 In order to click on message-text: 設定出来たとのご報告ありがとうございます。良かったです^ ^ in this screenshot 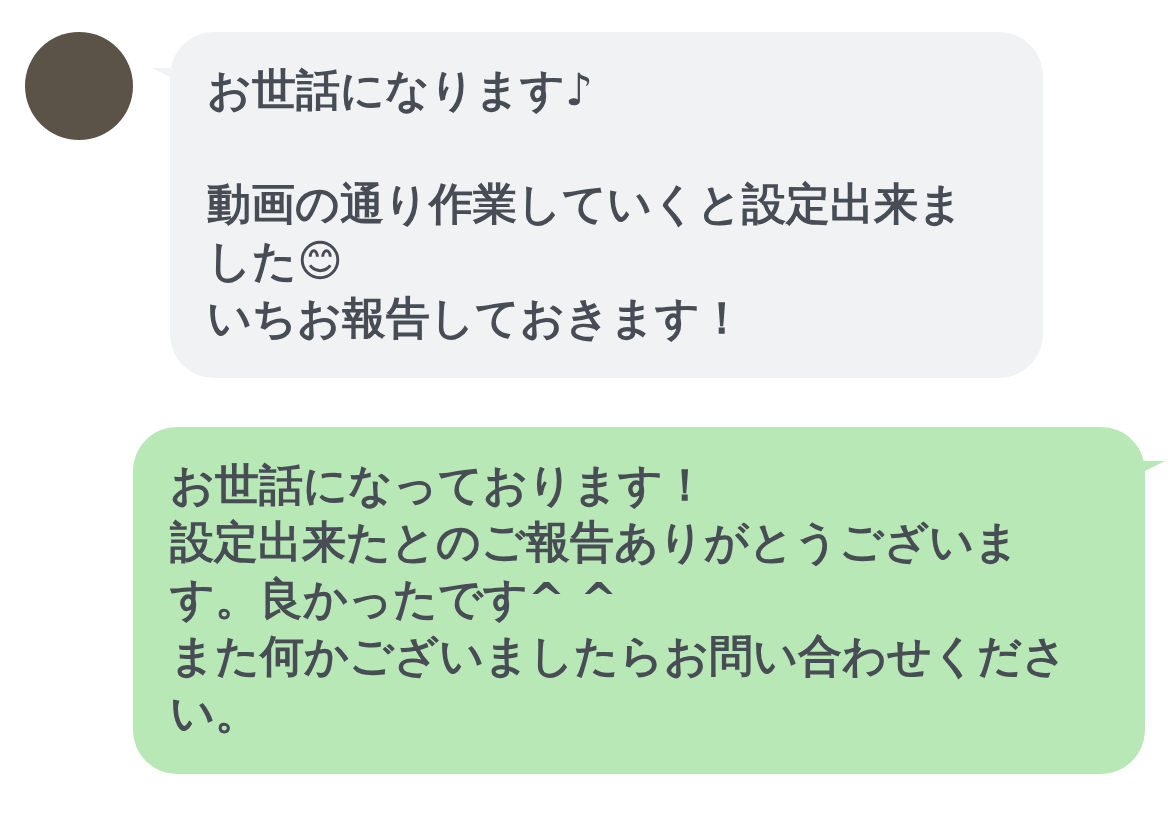, I will do `click(595, 570)`.